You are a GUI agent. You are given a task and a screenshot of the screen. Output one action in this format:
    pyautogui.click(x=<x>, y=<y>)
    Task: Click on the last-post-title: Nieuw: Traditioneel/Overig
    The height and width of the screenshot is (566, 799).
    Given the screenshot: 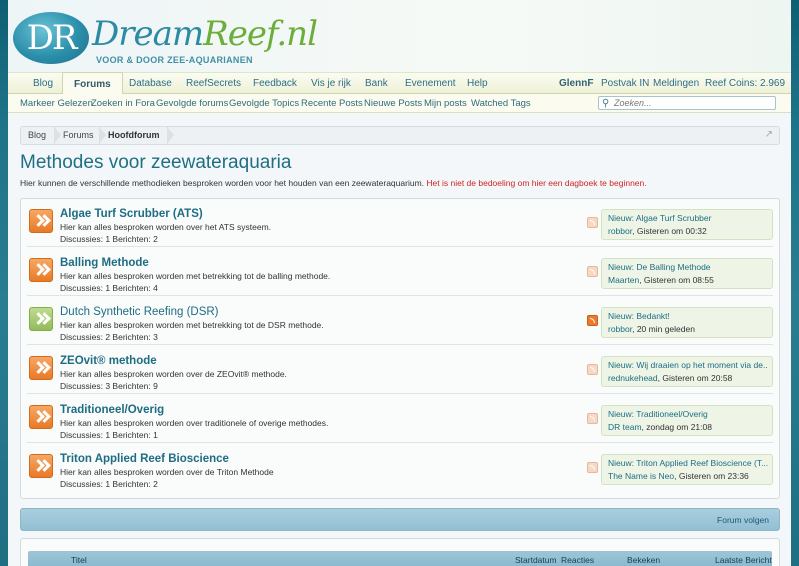 What is the action you would take?
    pyautogui.click(x=688, y=414)
    